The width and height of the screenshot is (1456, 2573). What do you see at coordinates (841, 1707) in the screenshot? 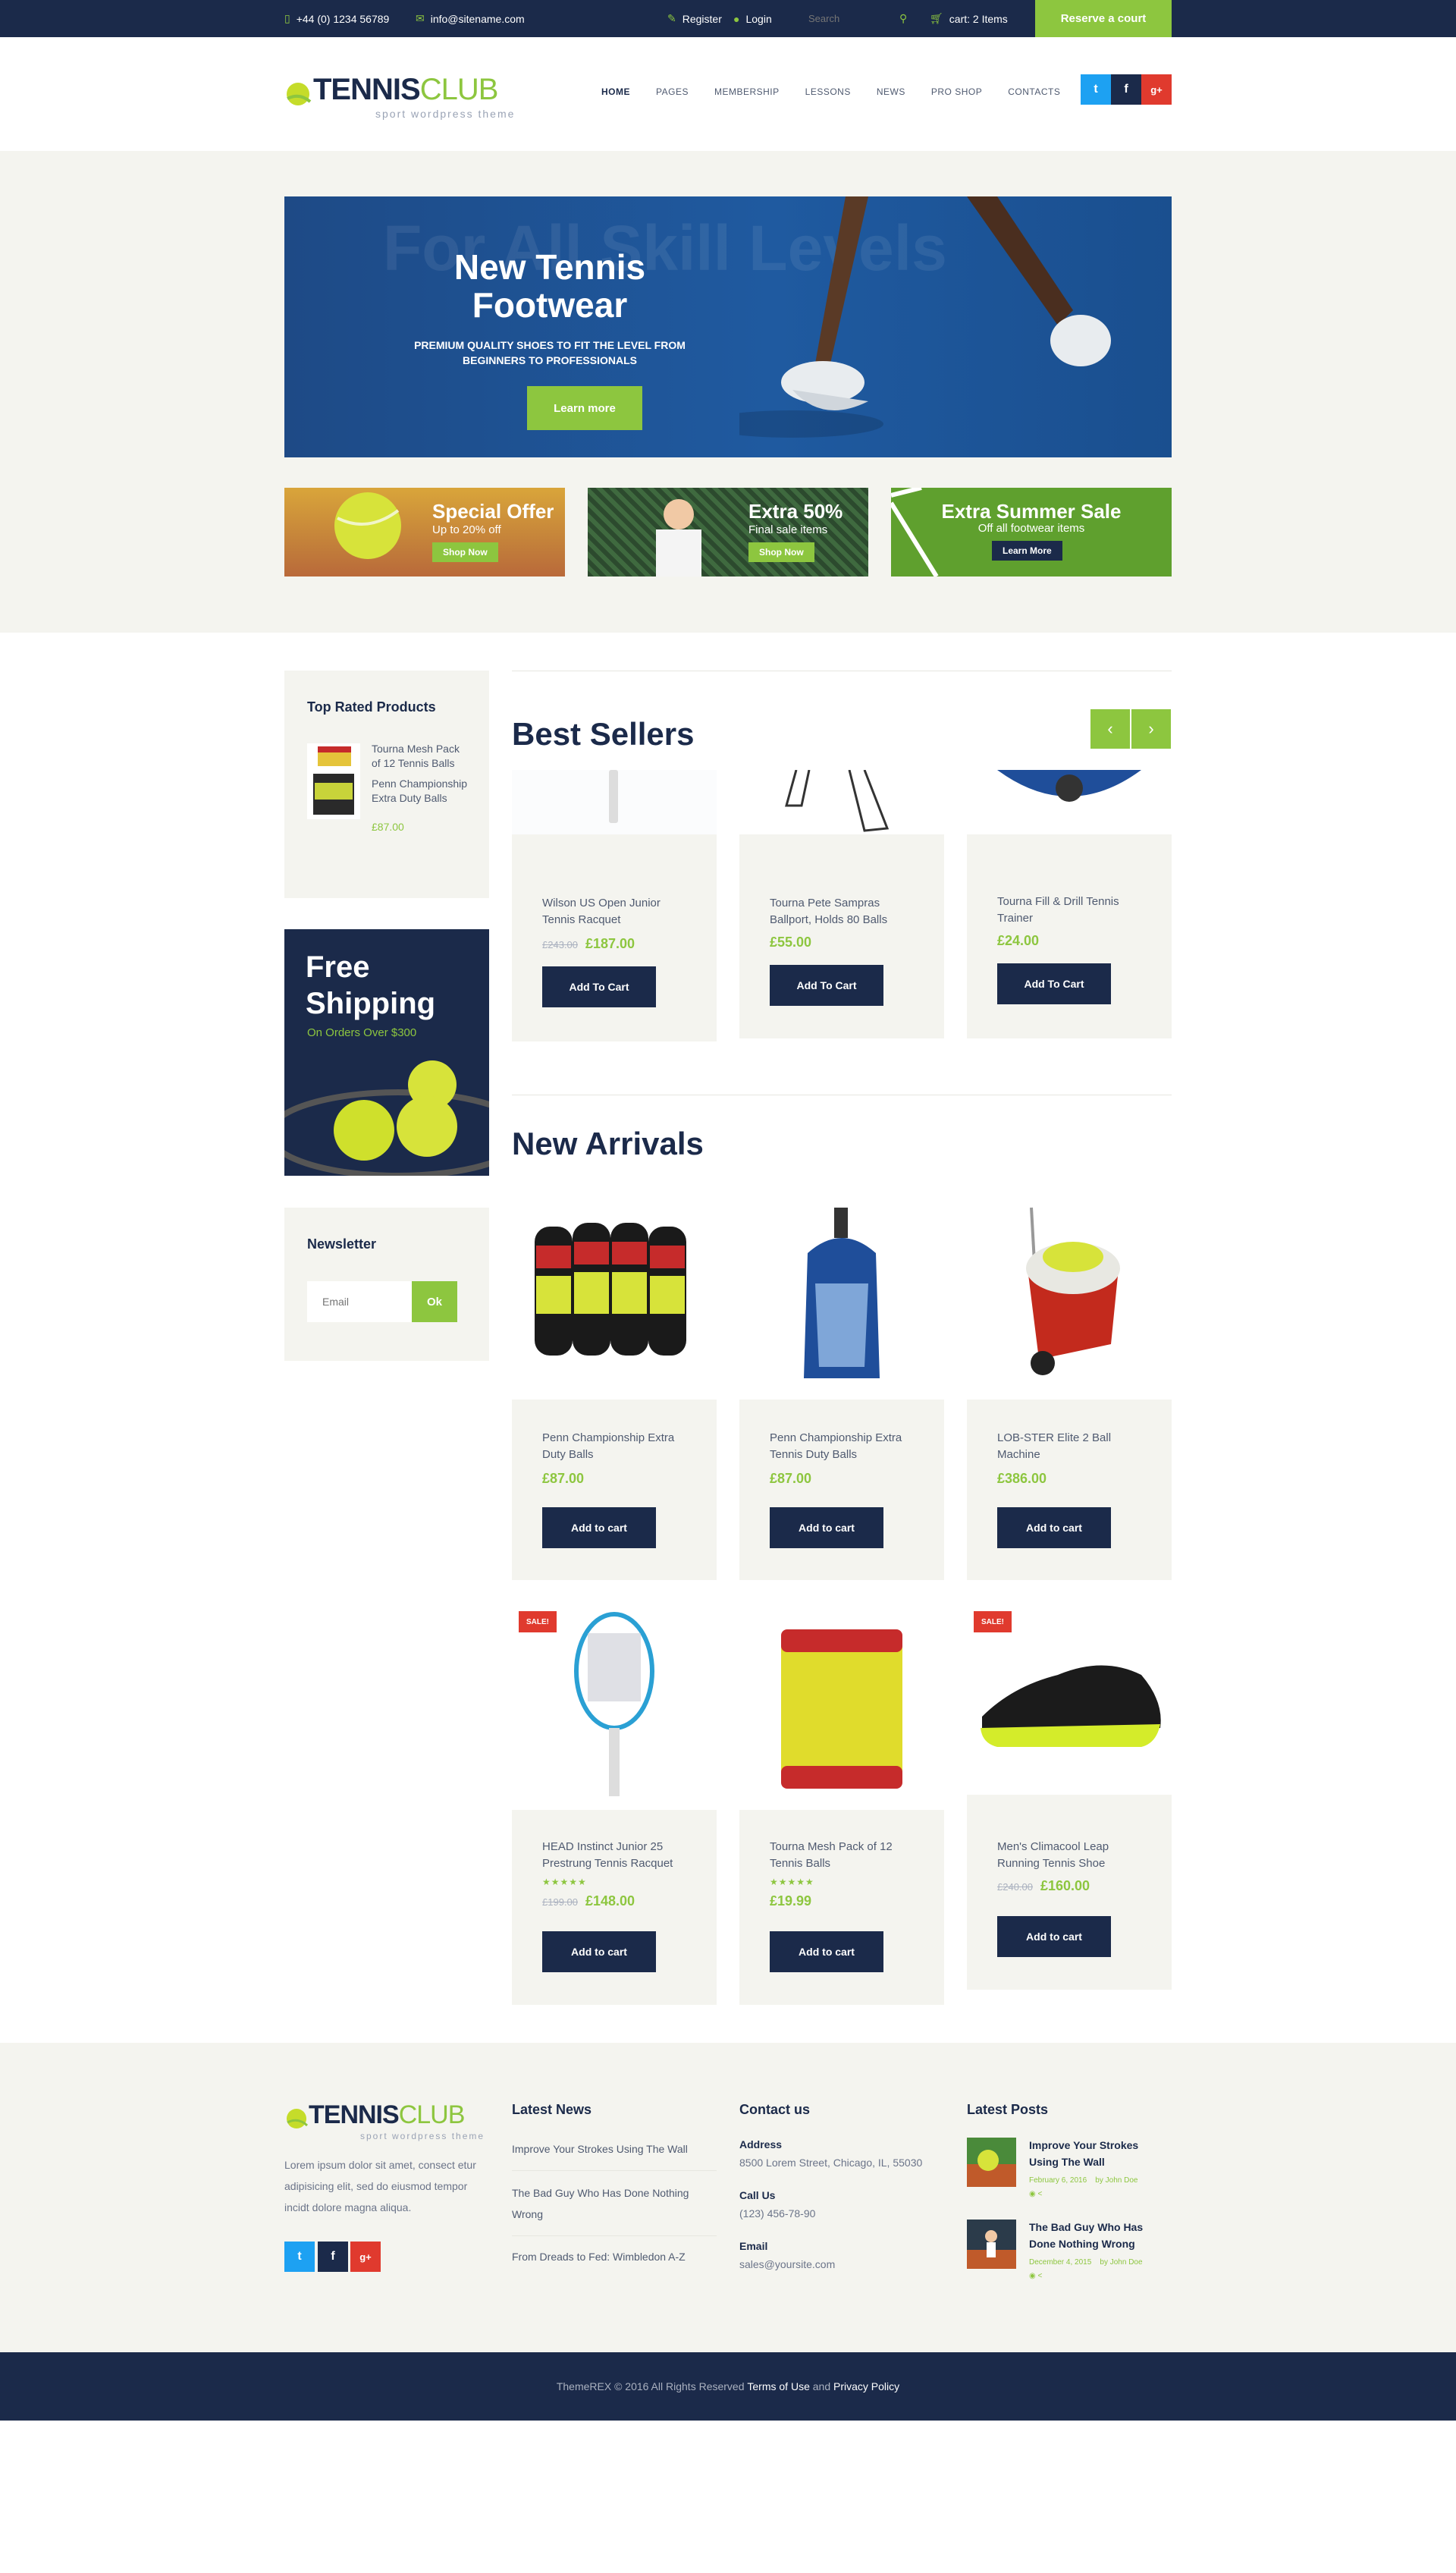
I see `tourna-balls-product-image` at bounding box center [841, 1707].